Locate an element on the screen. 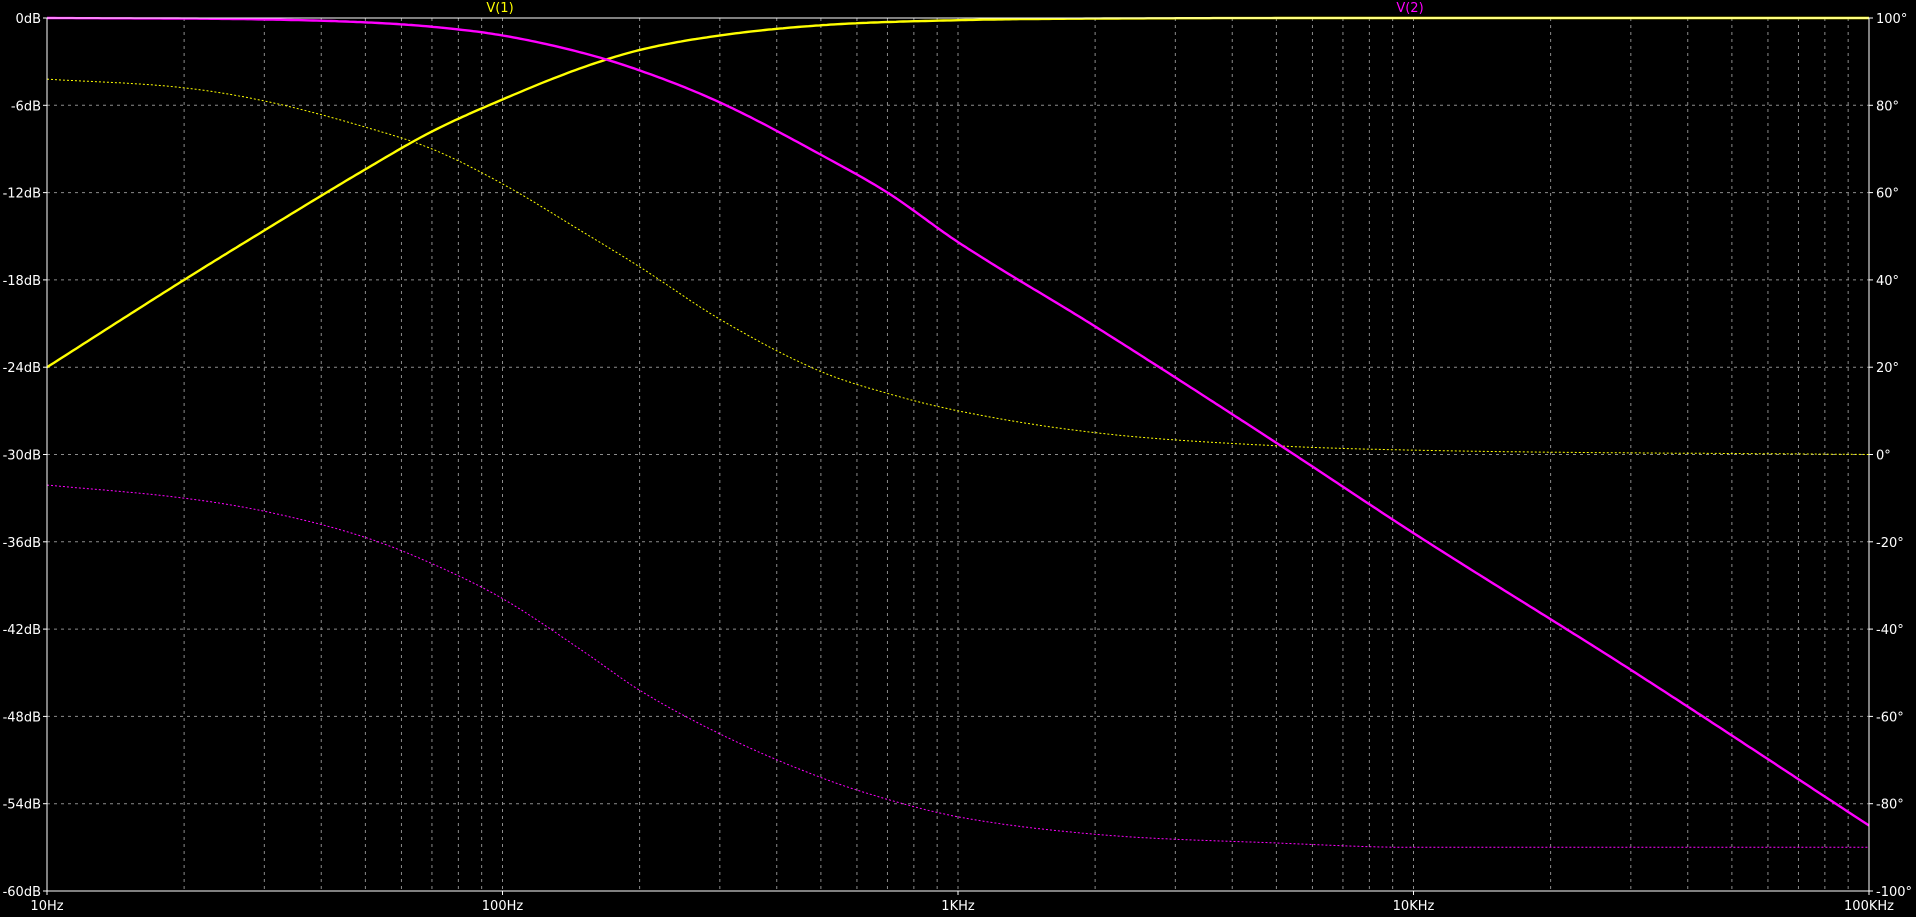 This screenshot has height=917, width=1916. x-tick-label: 10KHz is located at coordinates (1414, 906).